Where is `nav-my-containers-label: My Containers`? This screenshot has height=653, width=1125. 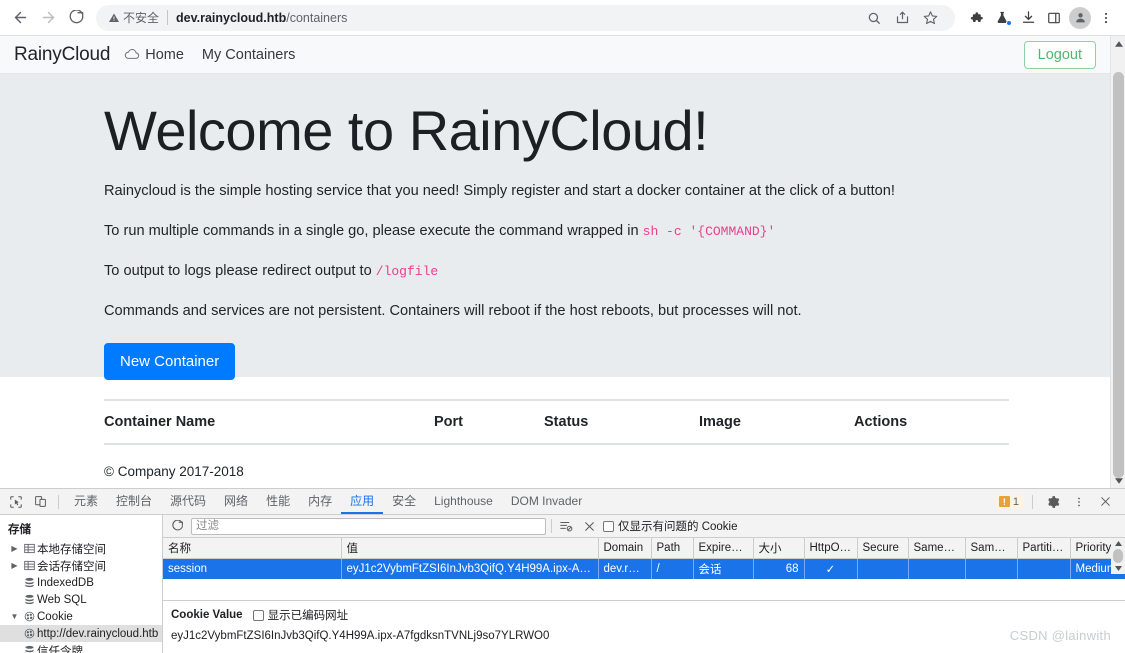 nav-my-containers-label: My Containers is located at coordinates (248, 54).